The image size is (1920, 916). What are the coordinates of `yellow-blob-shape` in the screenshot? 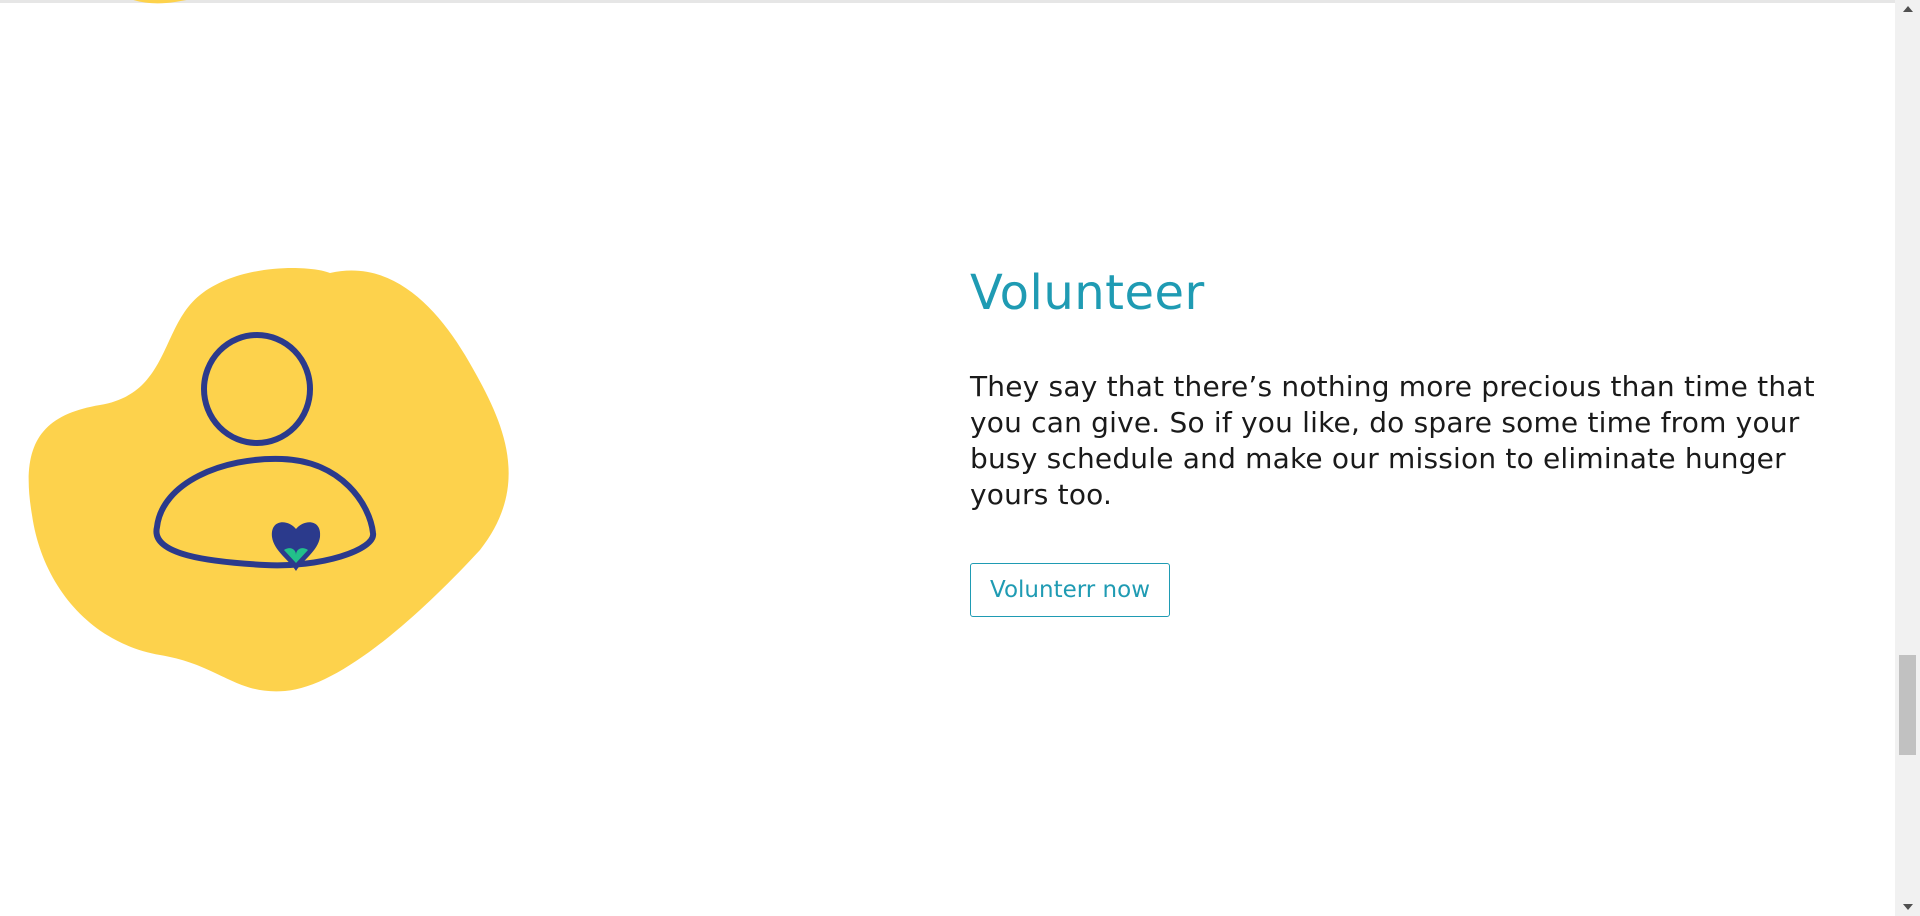 It's located at (268, 479).